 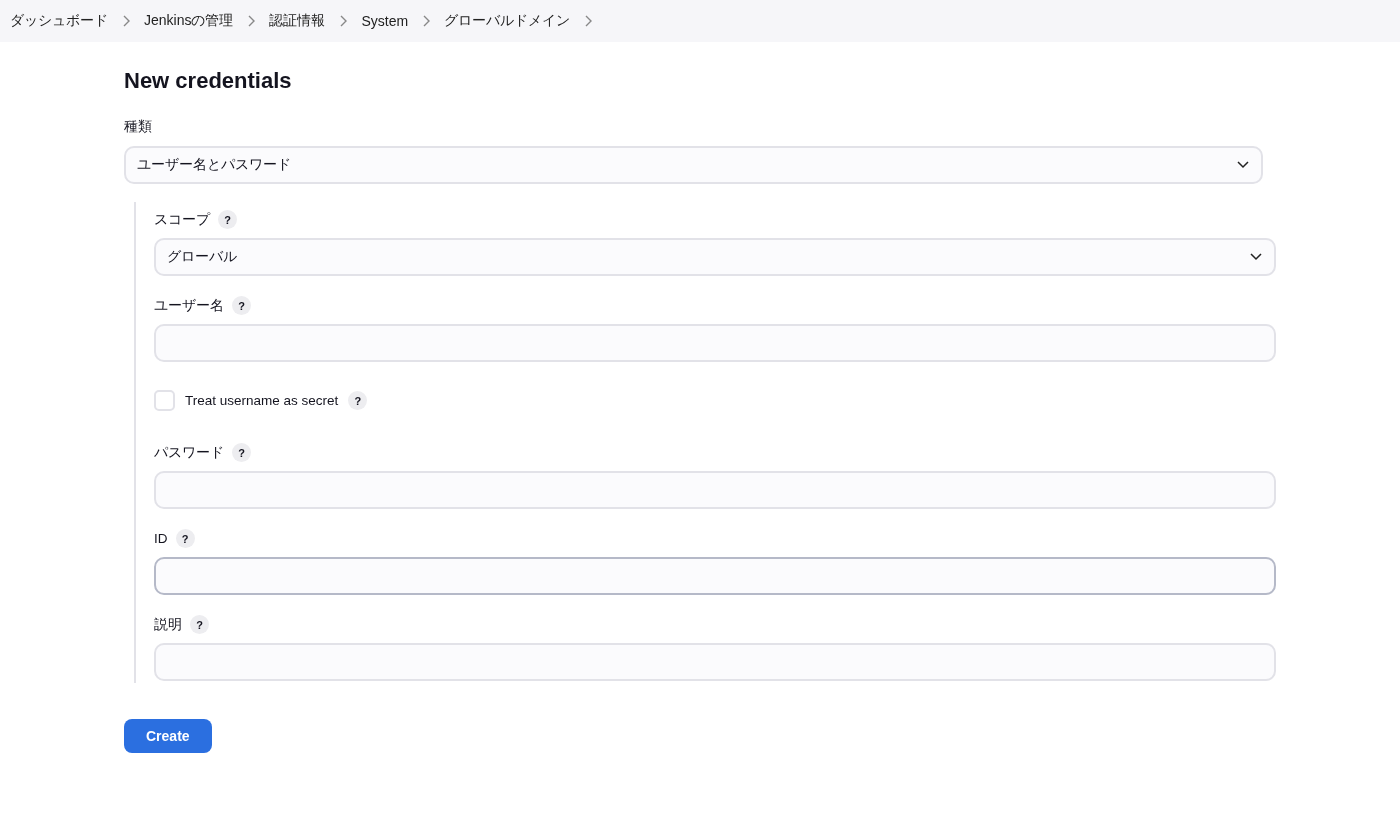 What do you see at coordinates (189, 305) in the screenshot?
I see `field-label: ユーザー名` at bounding box center [189, 305].